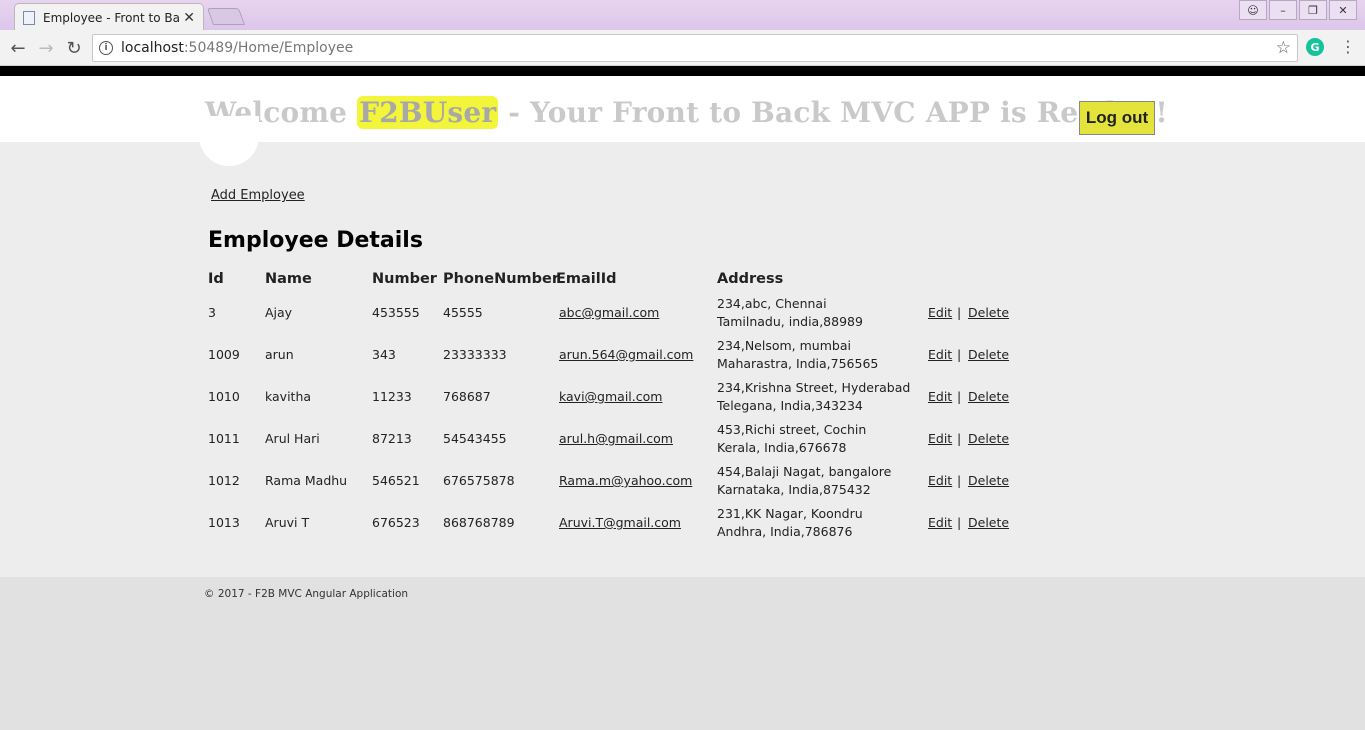 This screenshot has height=730, width=1365. I want to click on cell-number: 343, so click(384, 354).